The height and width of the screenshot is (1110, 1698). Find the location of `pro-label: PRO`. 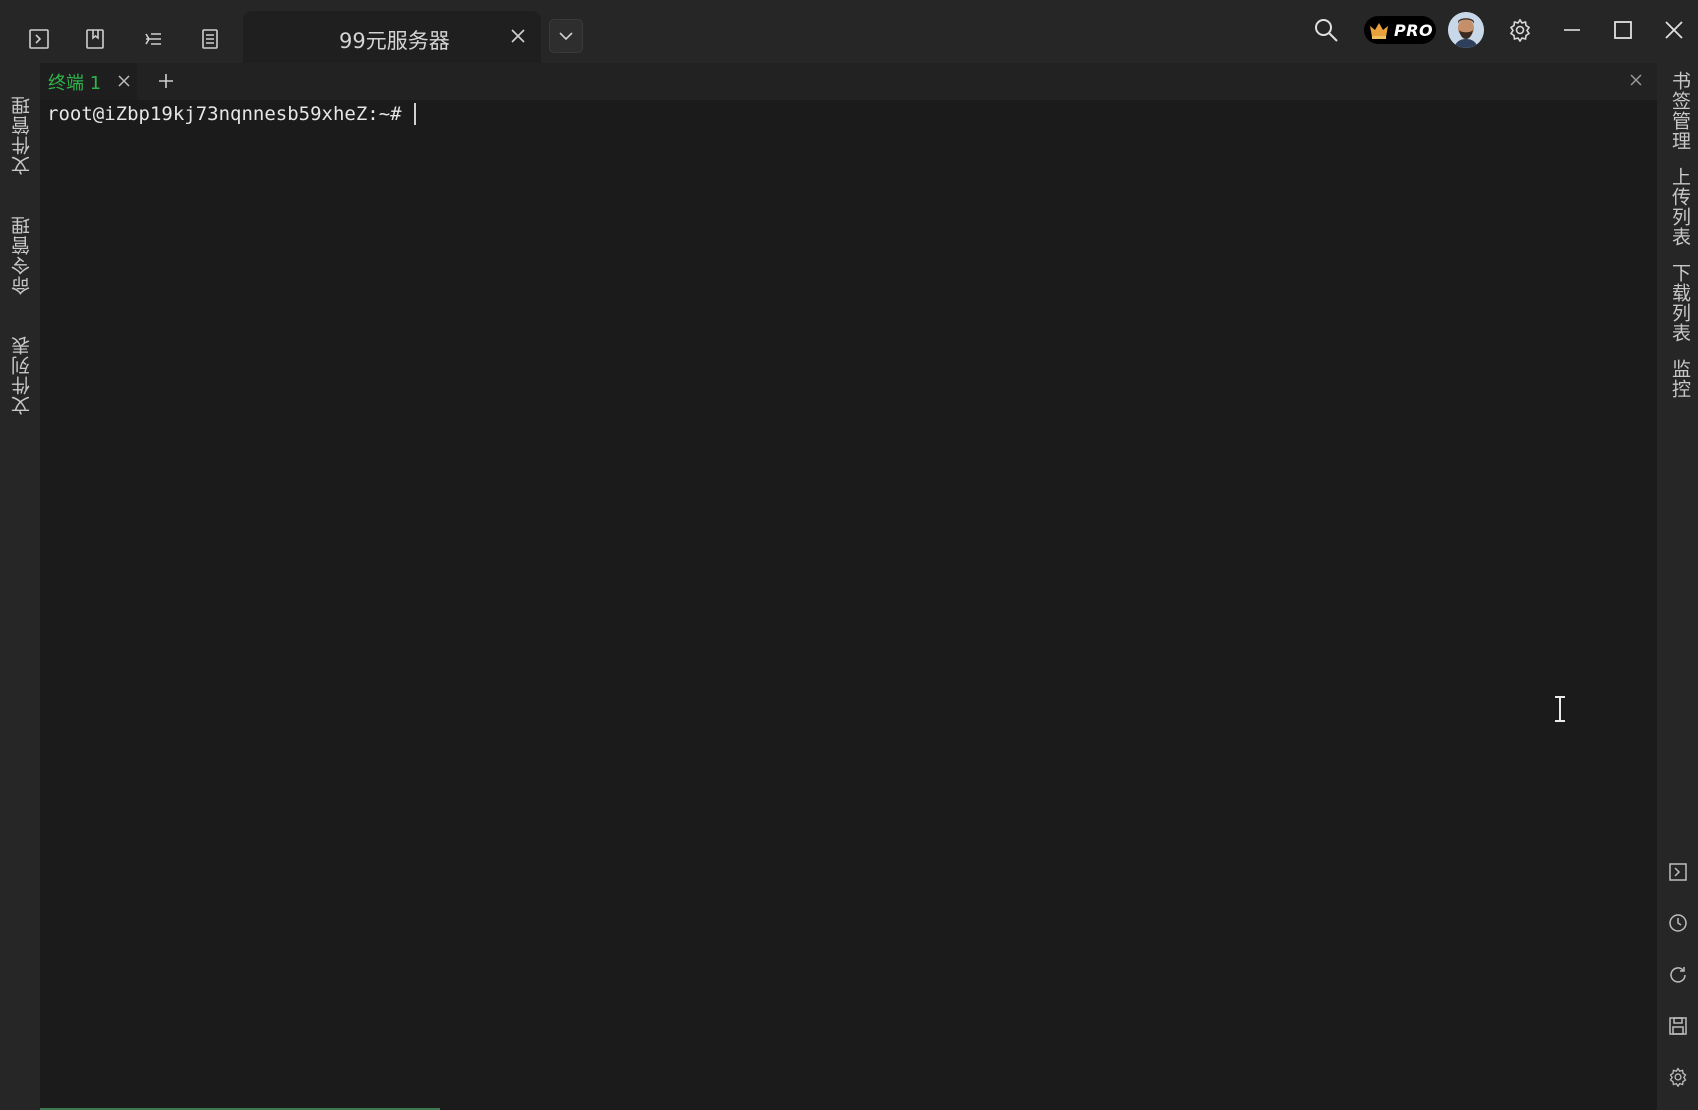

pro-label: PRO is located at coordinates (1414, 30).